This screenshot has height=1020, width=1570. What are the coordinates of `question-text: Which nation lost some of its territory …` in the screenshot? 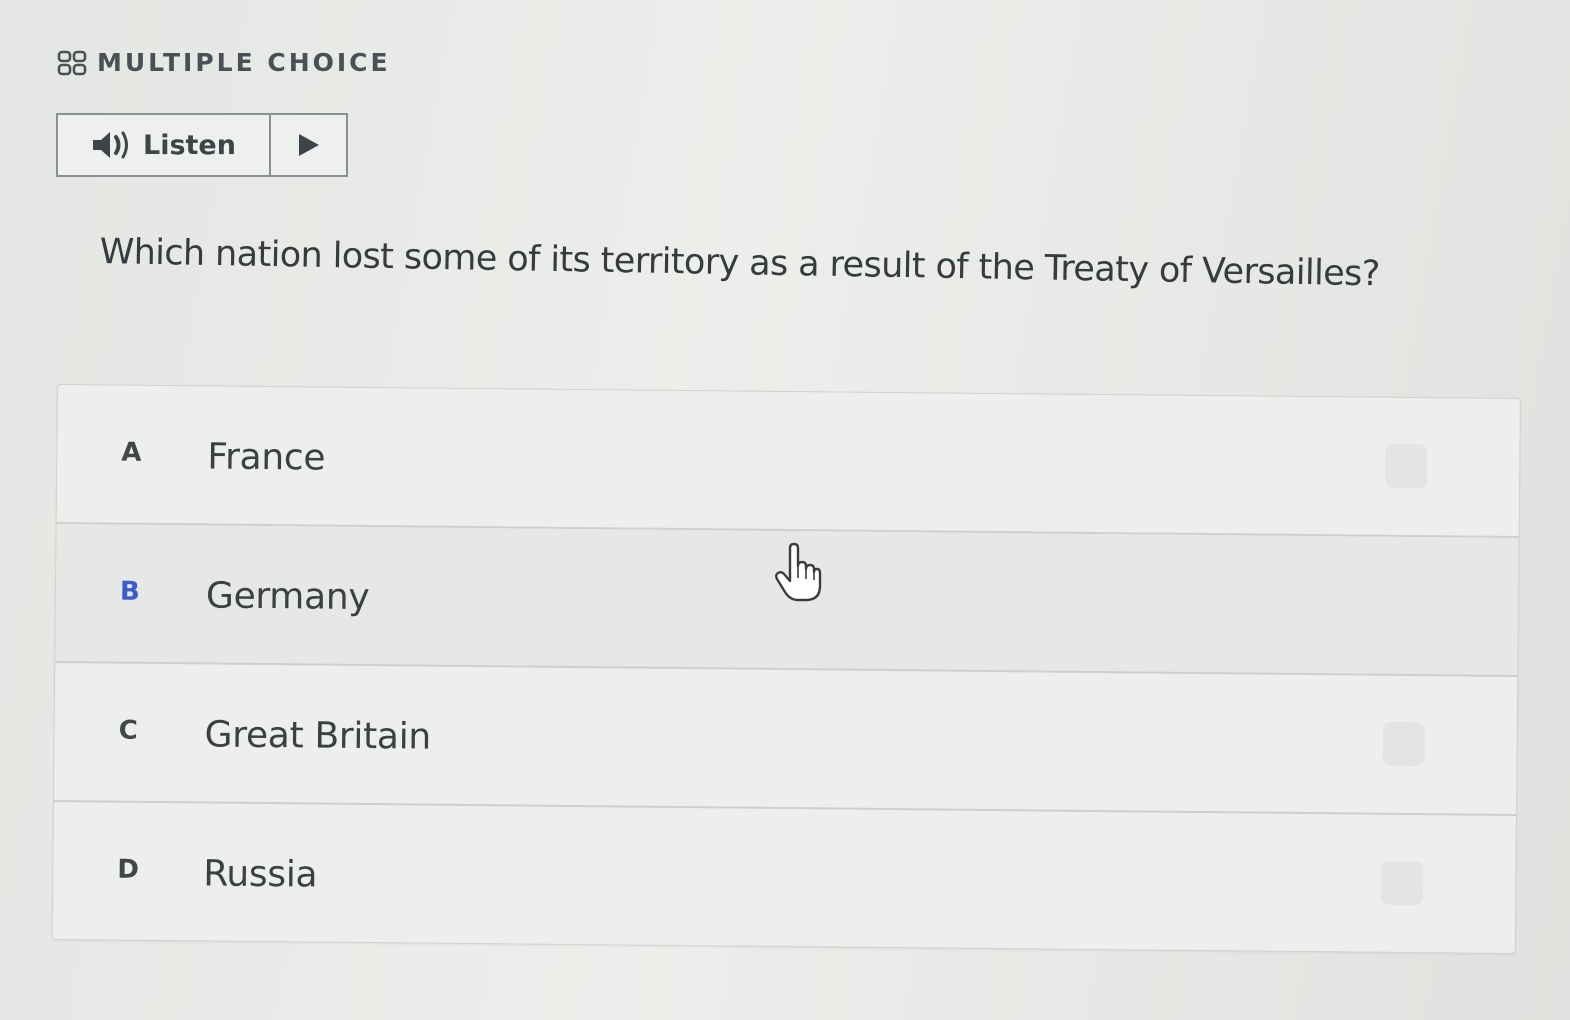 It's located at (740, 263).